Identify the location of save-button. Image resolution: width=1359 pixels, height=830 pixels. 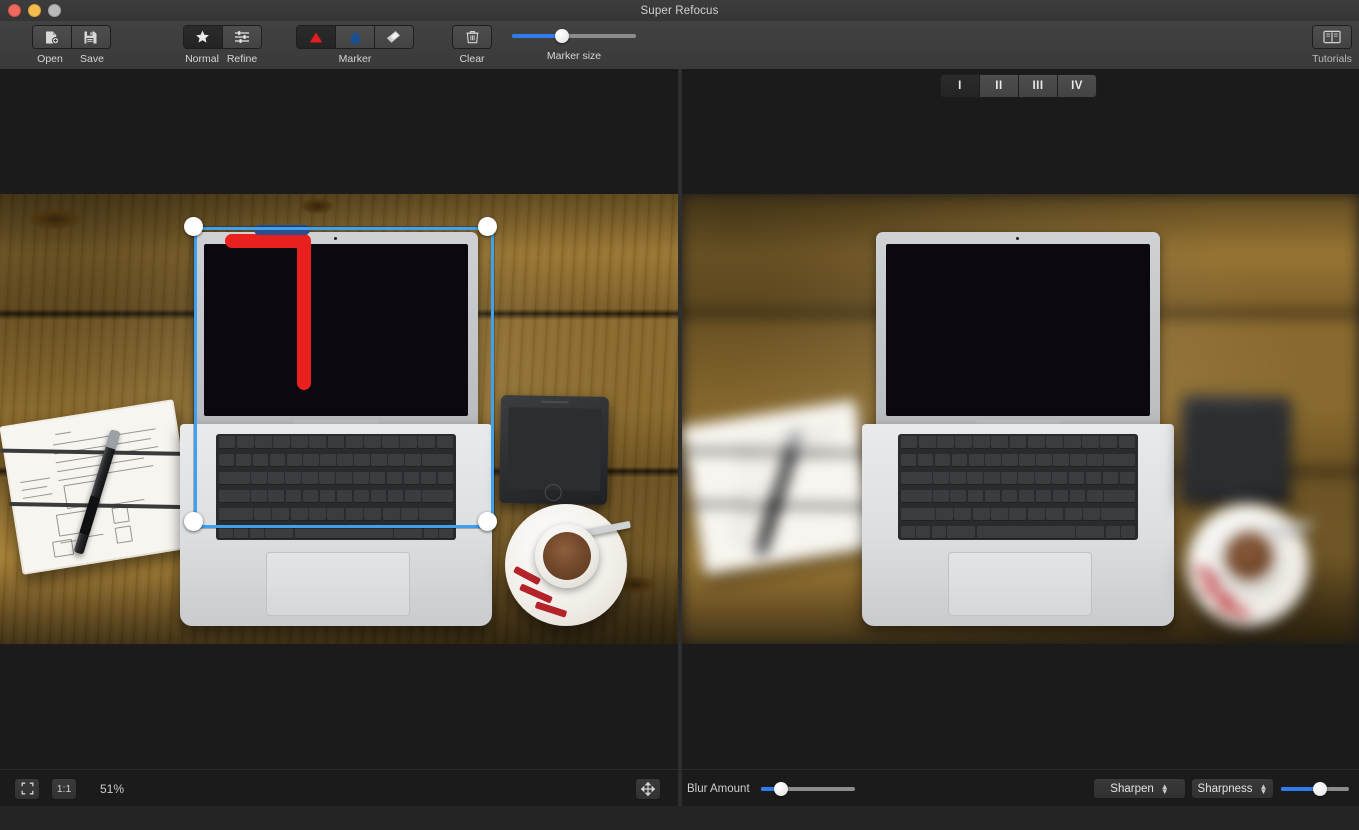
(90, 37).